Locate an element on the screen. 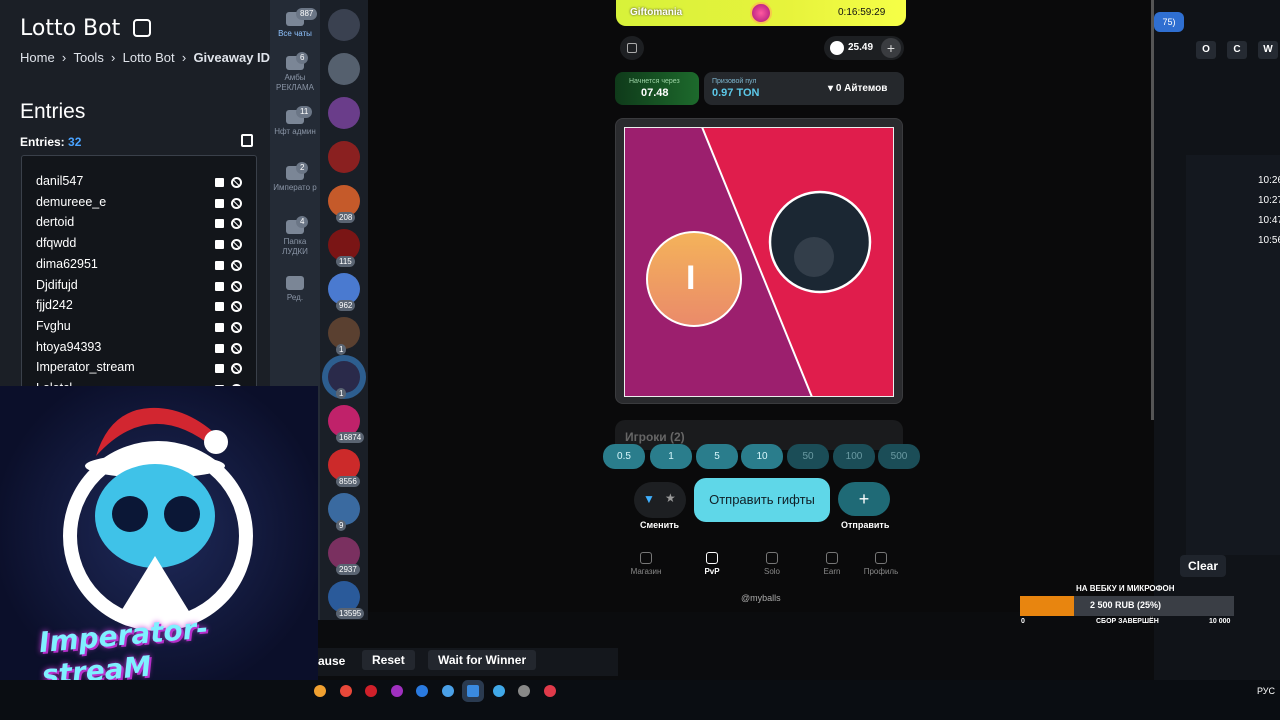 This screenshot has width=1280, height=720. reset-button: Reset is located at coordinates (388, 660).